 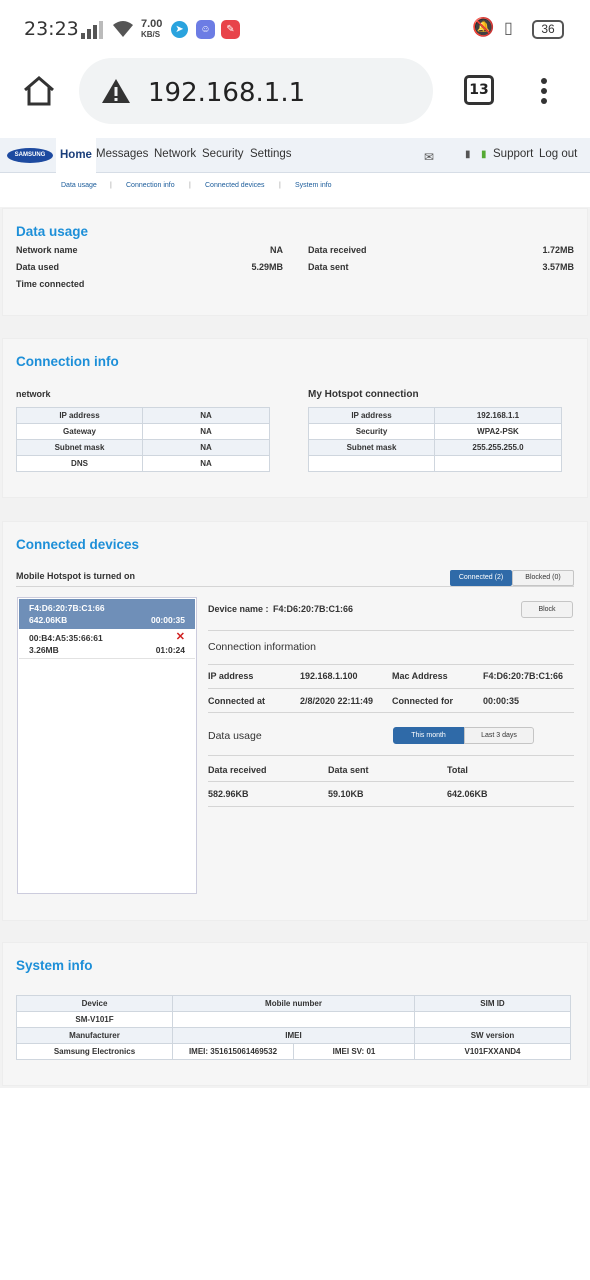 I want to click on hotspot-status: Mobile Hotspot is turned on, so click(x=75, y=576).